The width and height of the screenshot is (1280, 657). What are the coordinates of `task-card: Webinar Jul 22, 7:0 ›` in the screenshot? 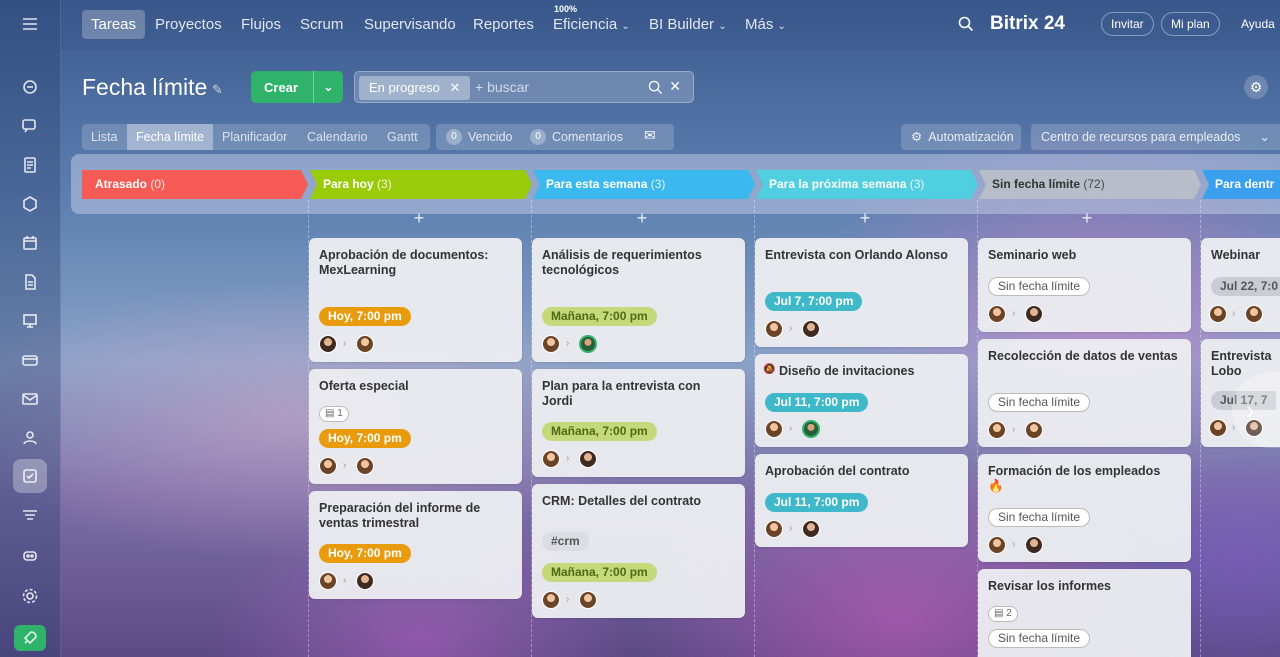 It's located at (1240, 285).